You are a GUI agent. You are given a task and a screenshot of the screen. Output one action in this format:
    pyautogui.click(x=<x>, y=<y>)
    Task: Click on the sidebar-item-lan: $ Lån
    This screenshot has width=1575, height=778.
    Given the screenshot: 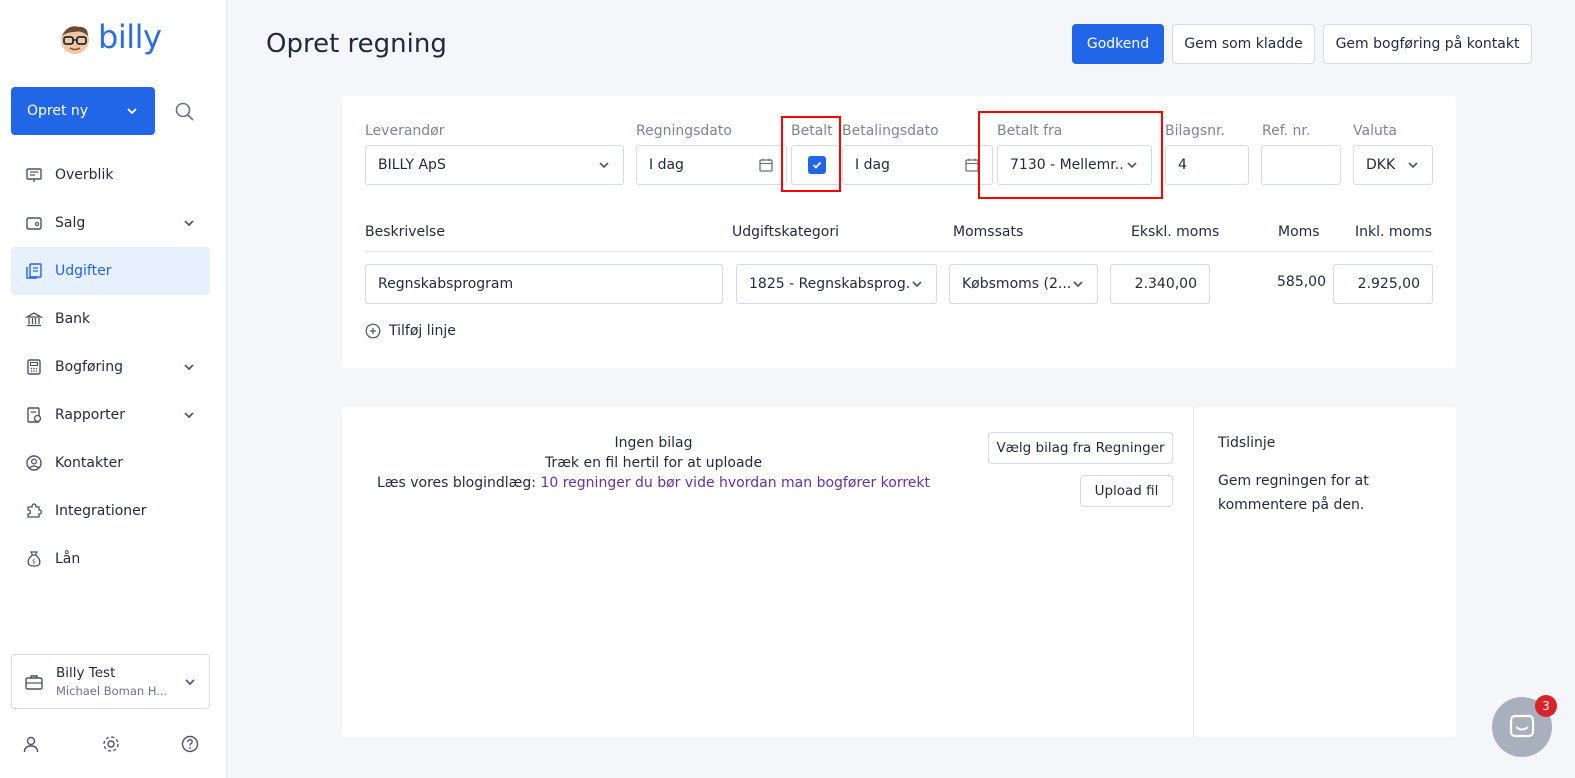 What is the action you would take?
    pyautogui.click(x=110, y=559)
    